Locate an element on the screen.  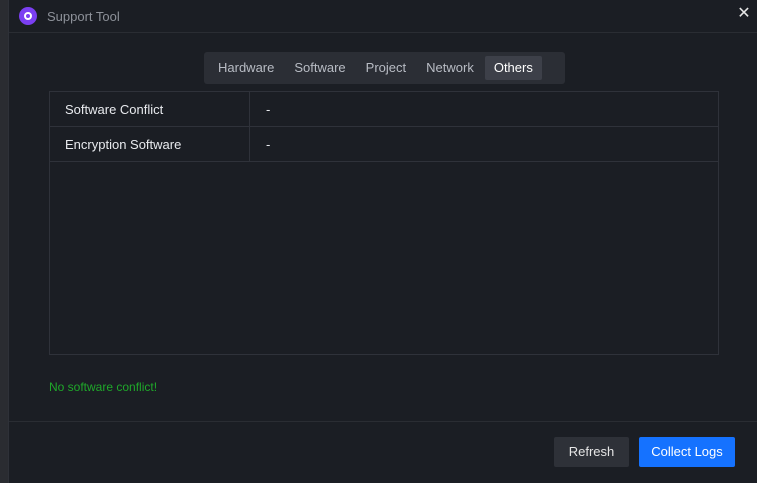
tab-project: Project is located at coordinates (386, 68).